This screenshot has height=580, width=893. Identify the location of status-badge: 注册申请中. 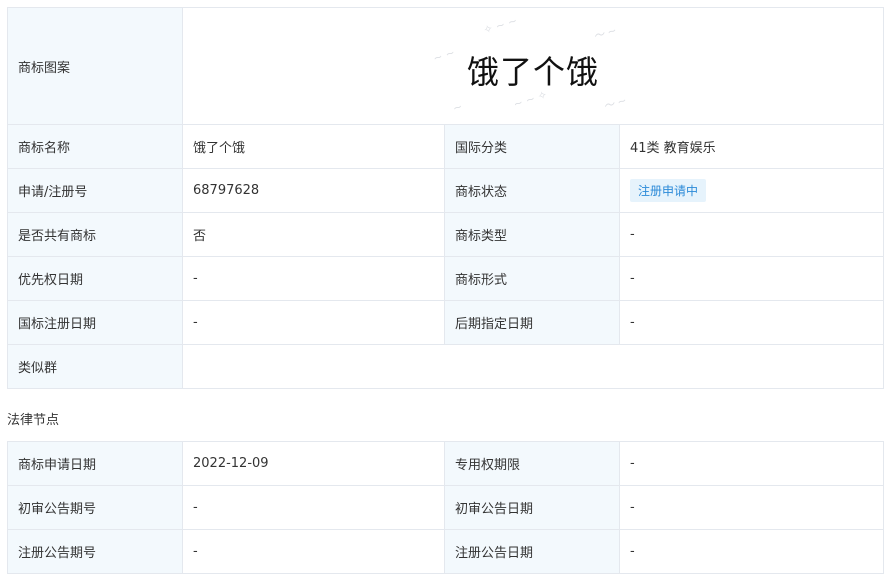
(668, 190).